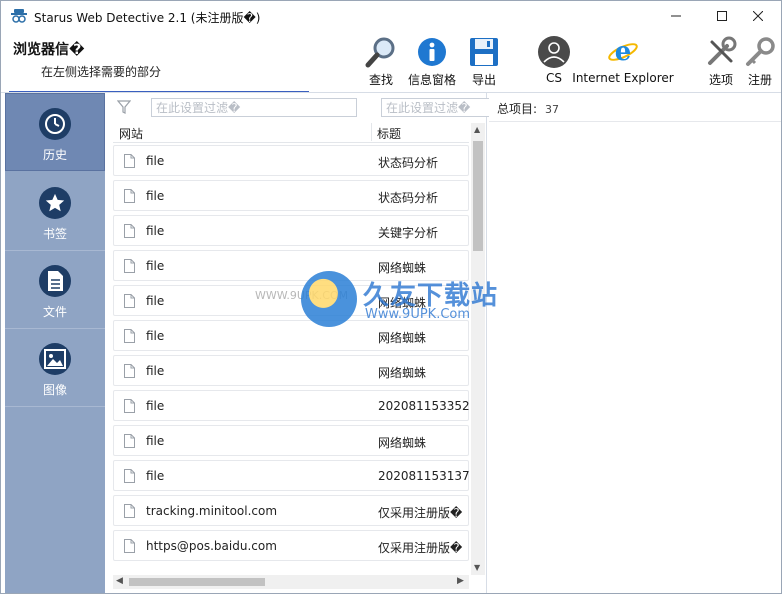 This screenshot has width=782, height=594. I want to click on table-row: tracking.minitool.com 仅采用注册版�, so click(291, 510).